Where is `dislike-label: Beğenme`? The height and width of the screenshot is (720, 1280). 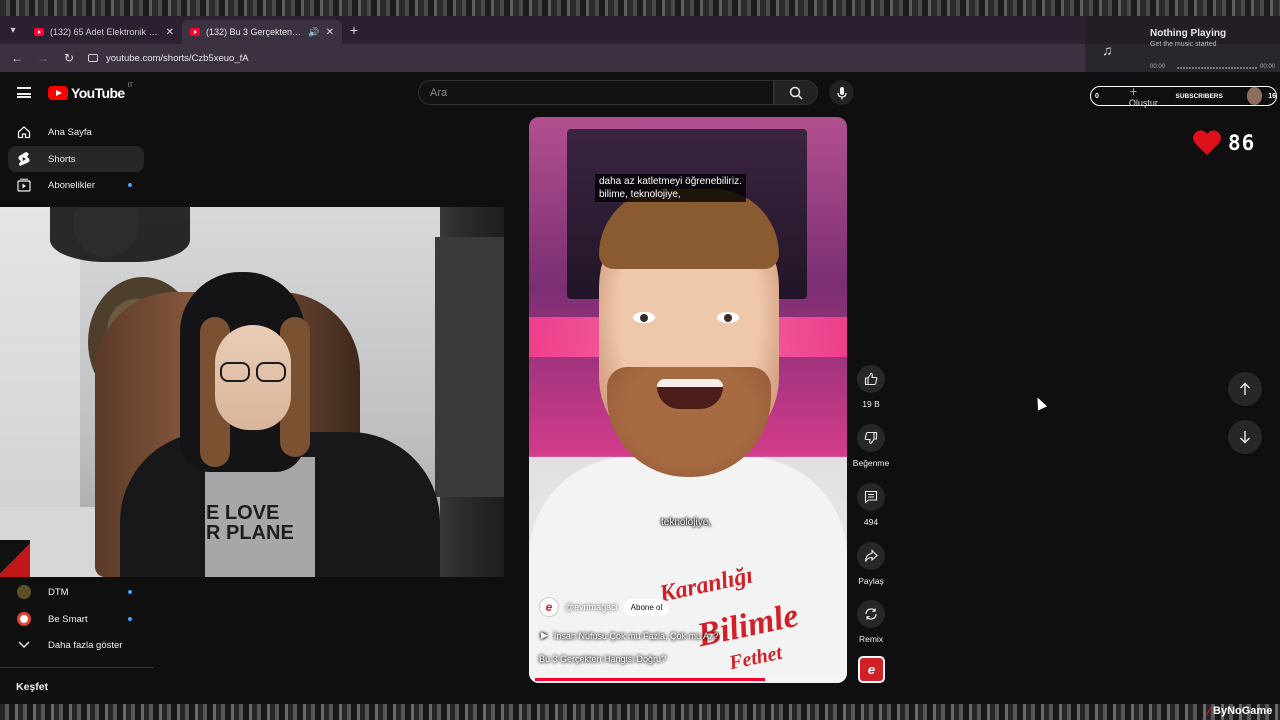 dislike-label: Beğenme is located at coordinates (871, 463).